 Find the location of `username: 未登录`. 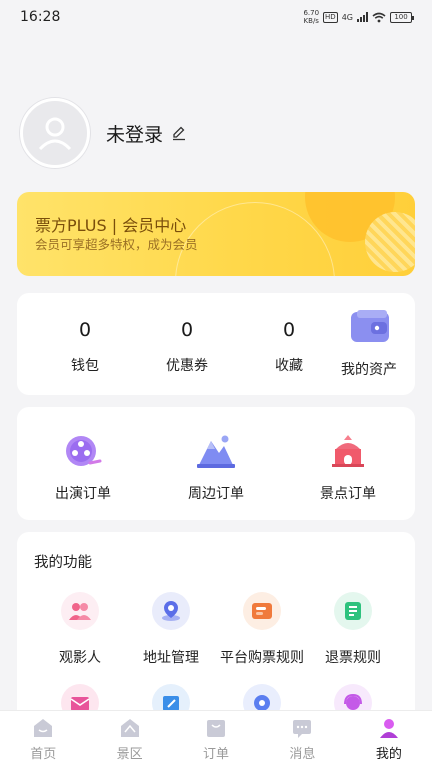

username: 未登录 is located at coordinates (134, 133).